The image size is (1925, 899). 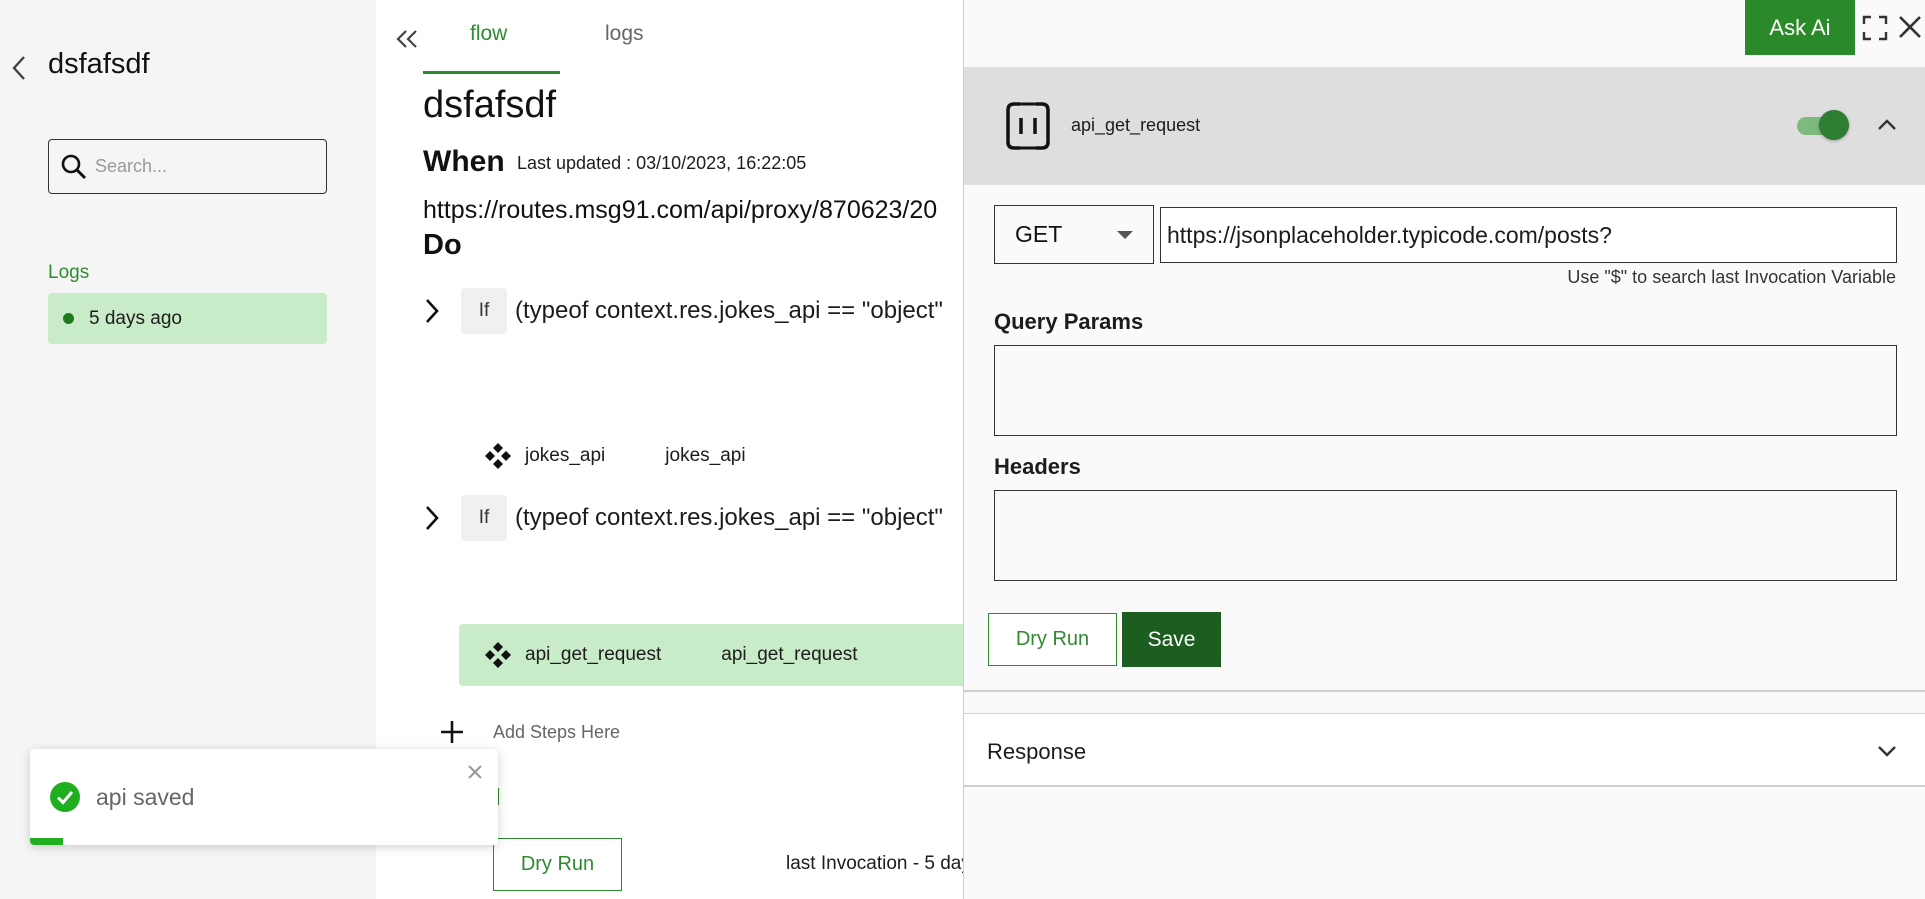 I want to click on search-icon, so click(x=74, y=167).